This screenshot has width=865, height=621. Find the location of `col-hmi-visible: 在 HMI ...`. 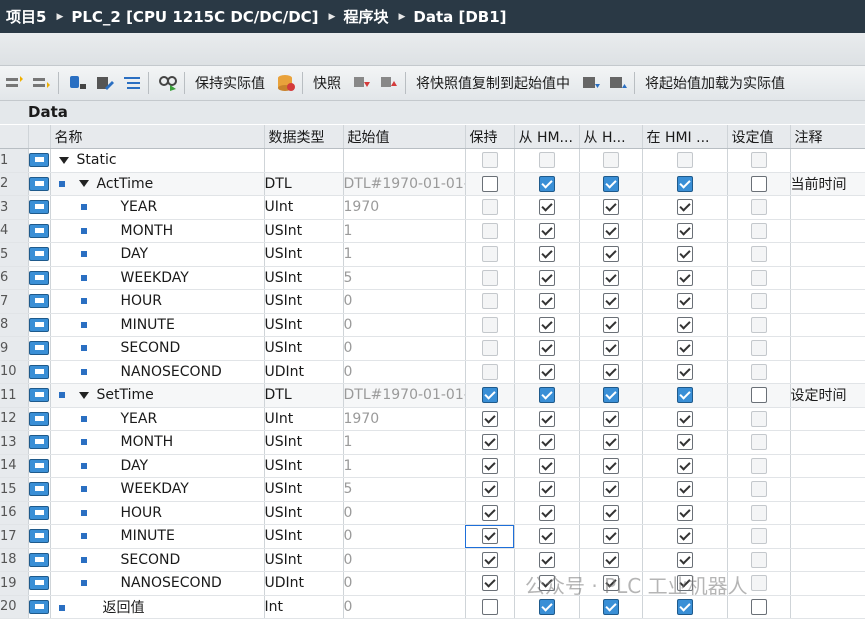

col-hmi-visible: 在 HMI ... is located at coordinates (685, 137).